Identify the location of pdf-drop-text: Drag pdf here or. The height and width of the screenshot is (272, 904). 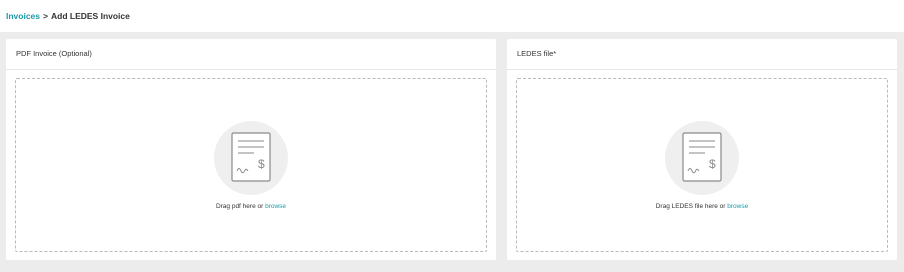
(239, 206).